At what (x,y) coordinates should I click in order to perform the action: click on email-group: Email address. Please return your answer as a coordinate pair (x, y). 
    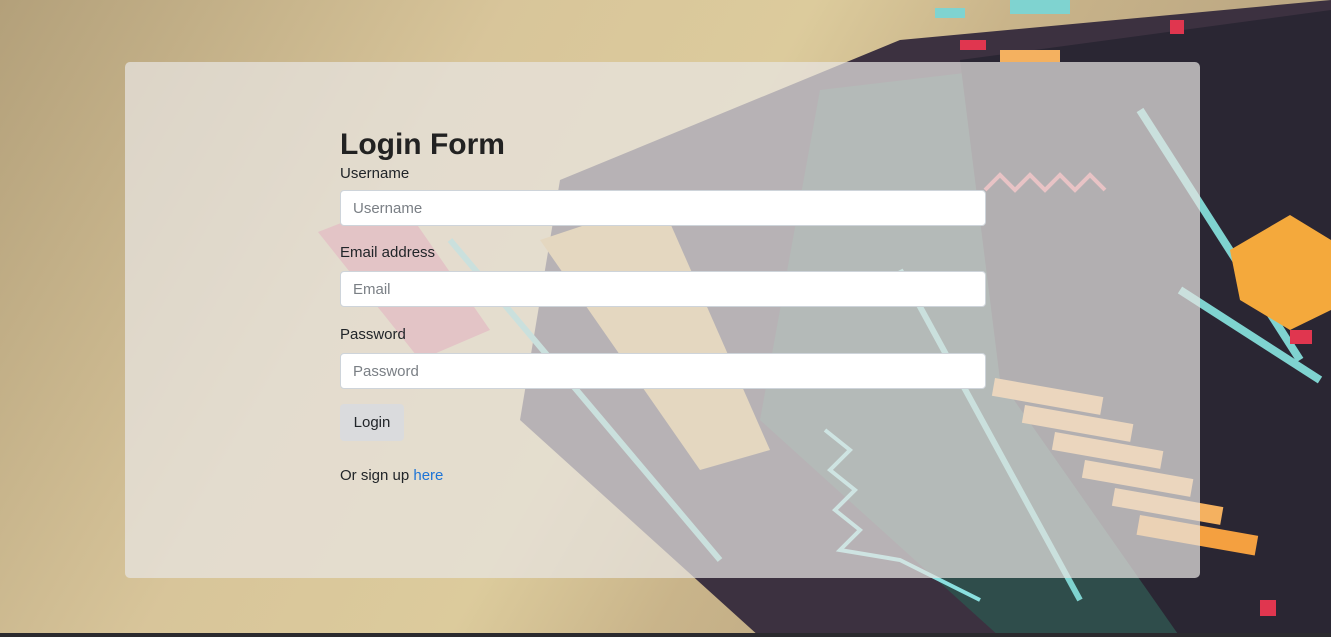
    Looking at the image, I should click on (663, 275).